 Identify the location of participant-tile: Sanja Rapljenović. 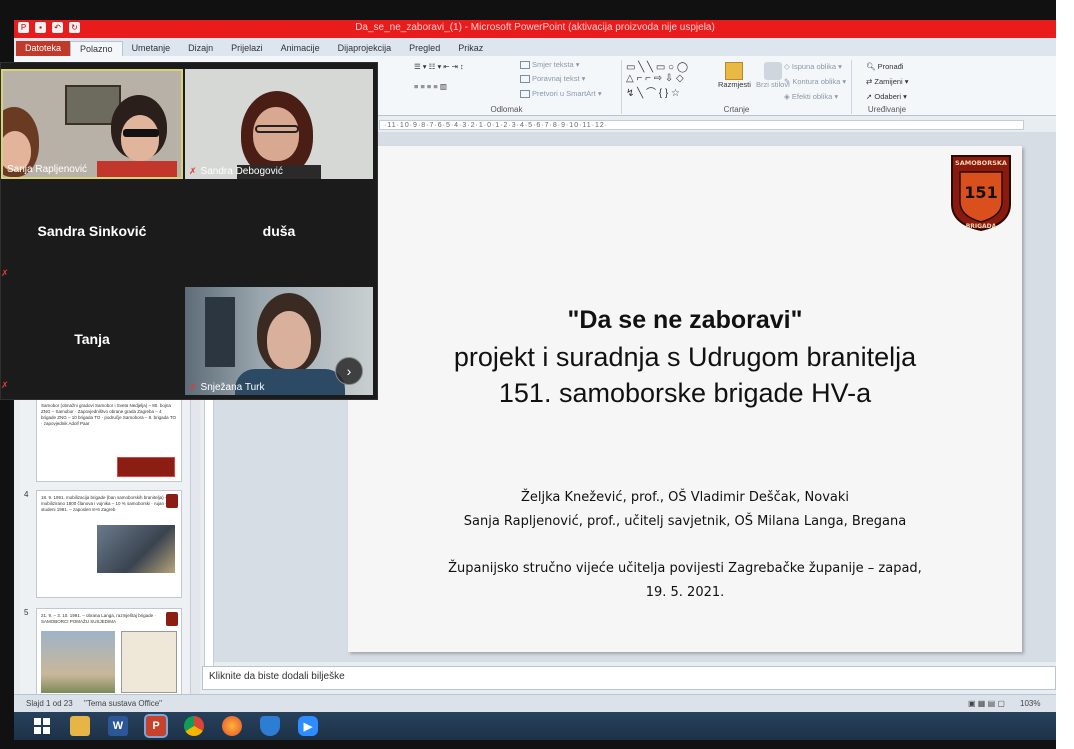
(92, 124).